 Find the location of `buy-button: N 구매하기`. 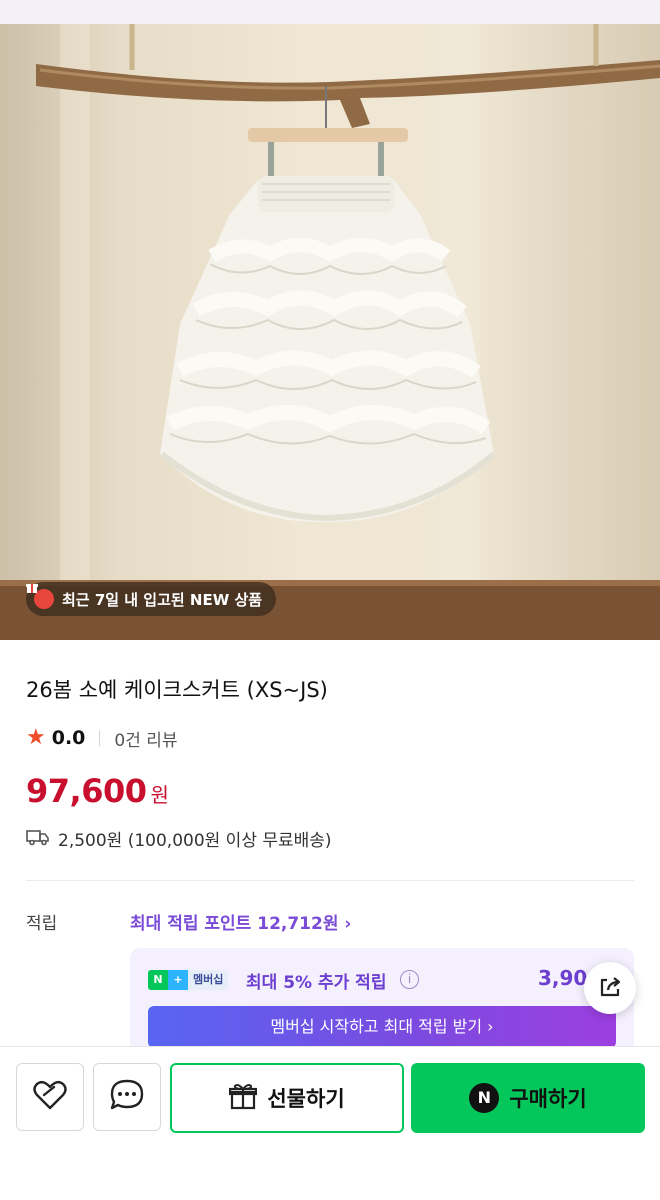

buy-button: N 구매하기 is located at coordinates (528, 1098).